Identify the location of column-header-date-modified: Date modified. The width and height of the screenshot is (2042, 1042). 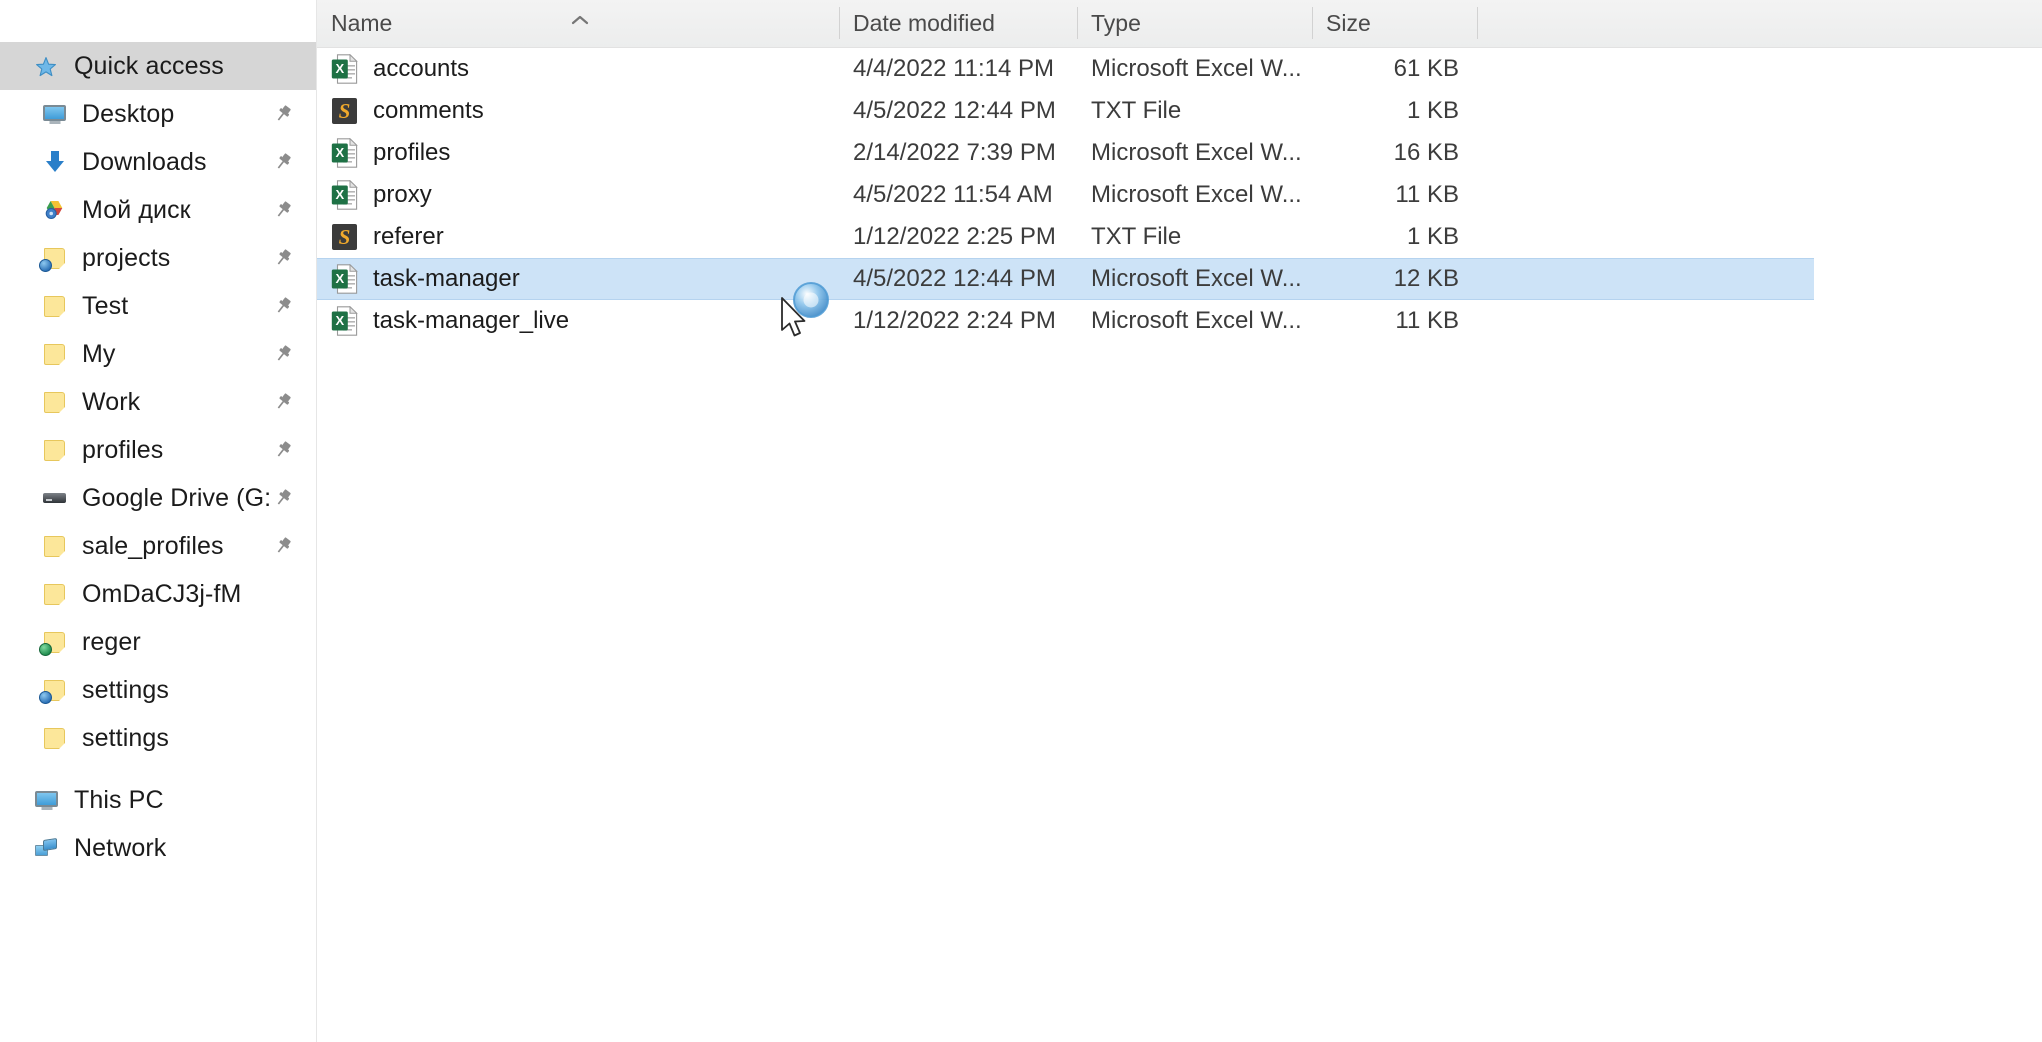
(958, 23).